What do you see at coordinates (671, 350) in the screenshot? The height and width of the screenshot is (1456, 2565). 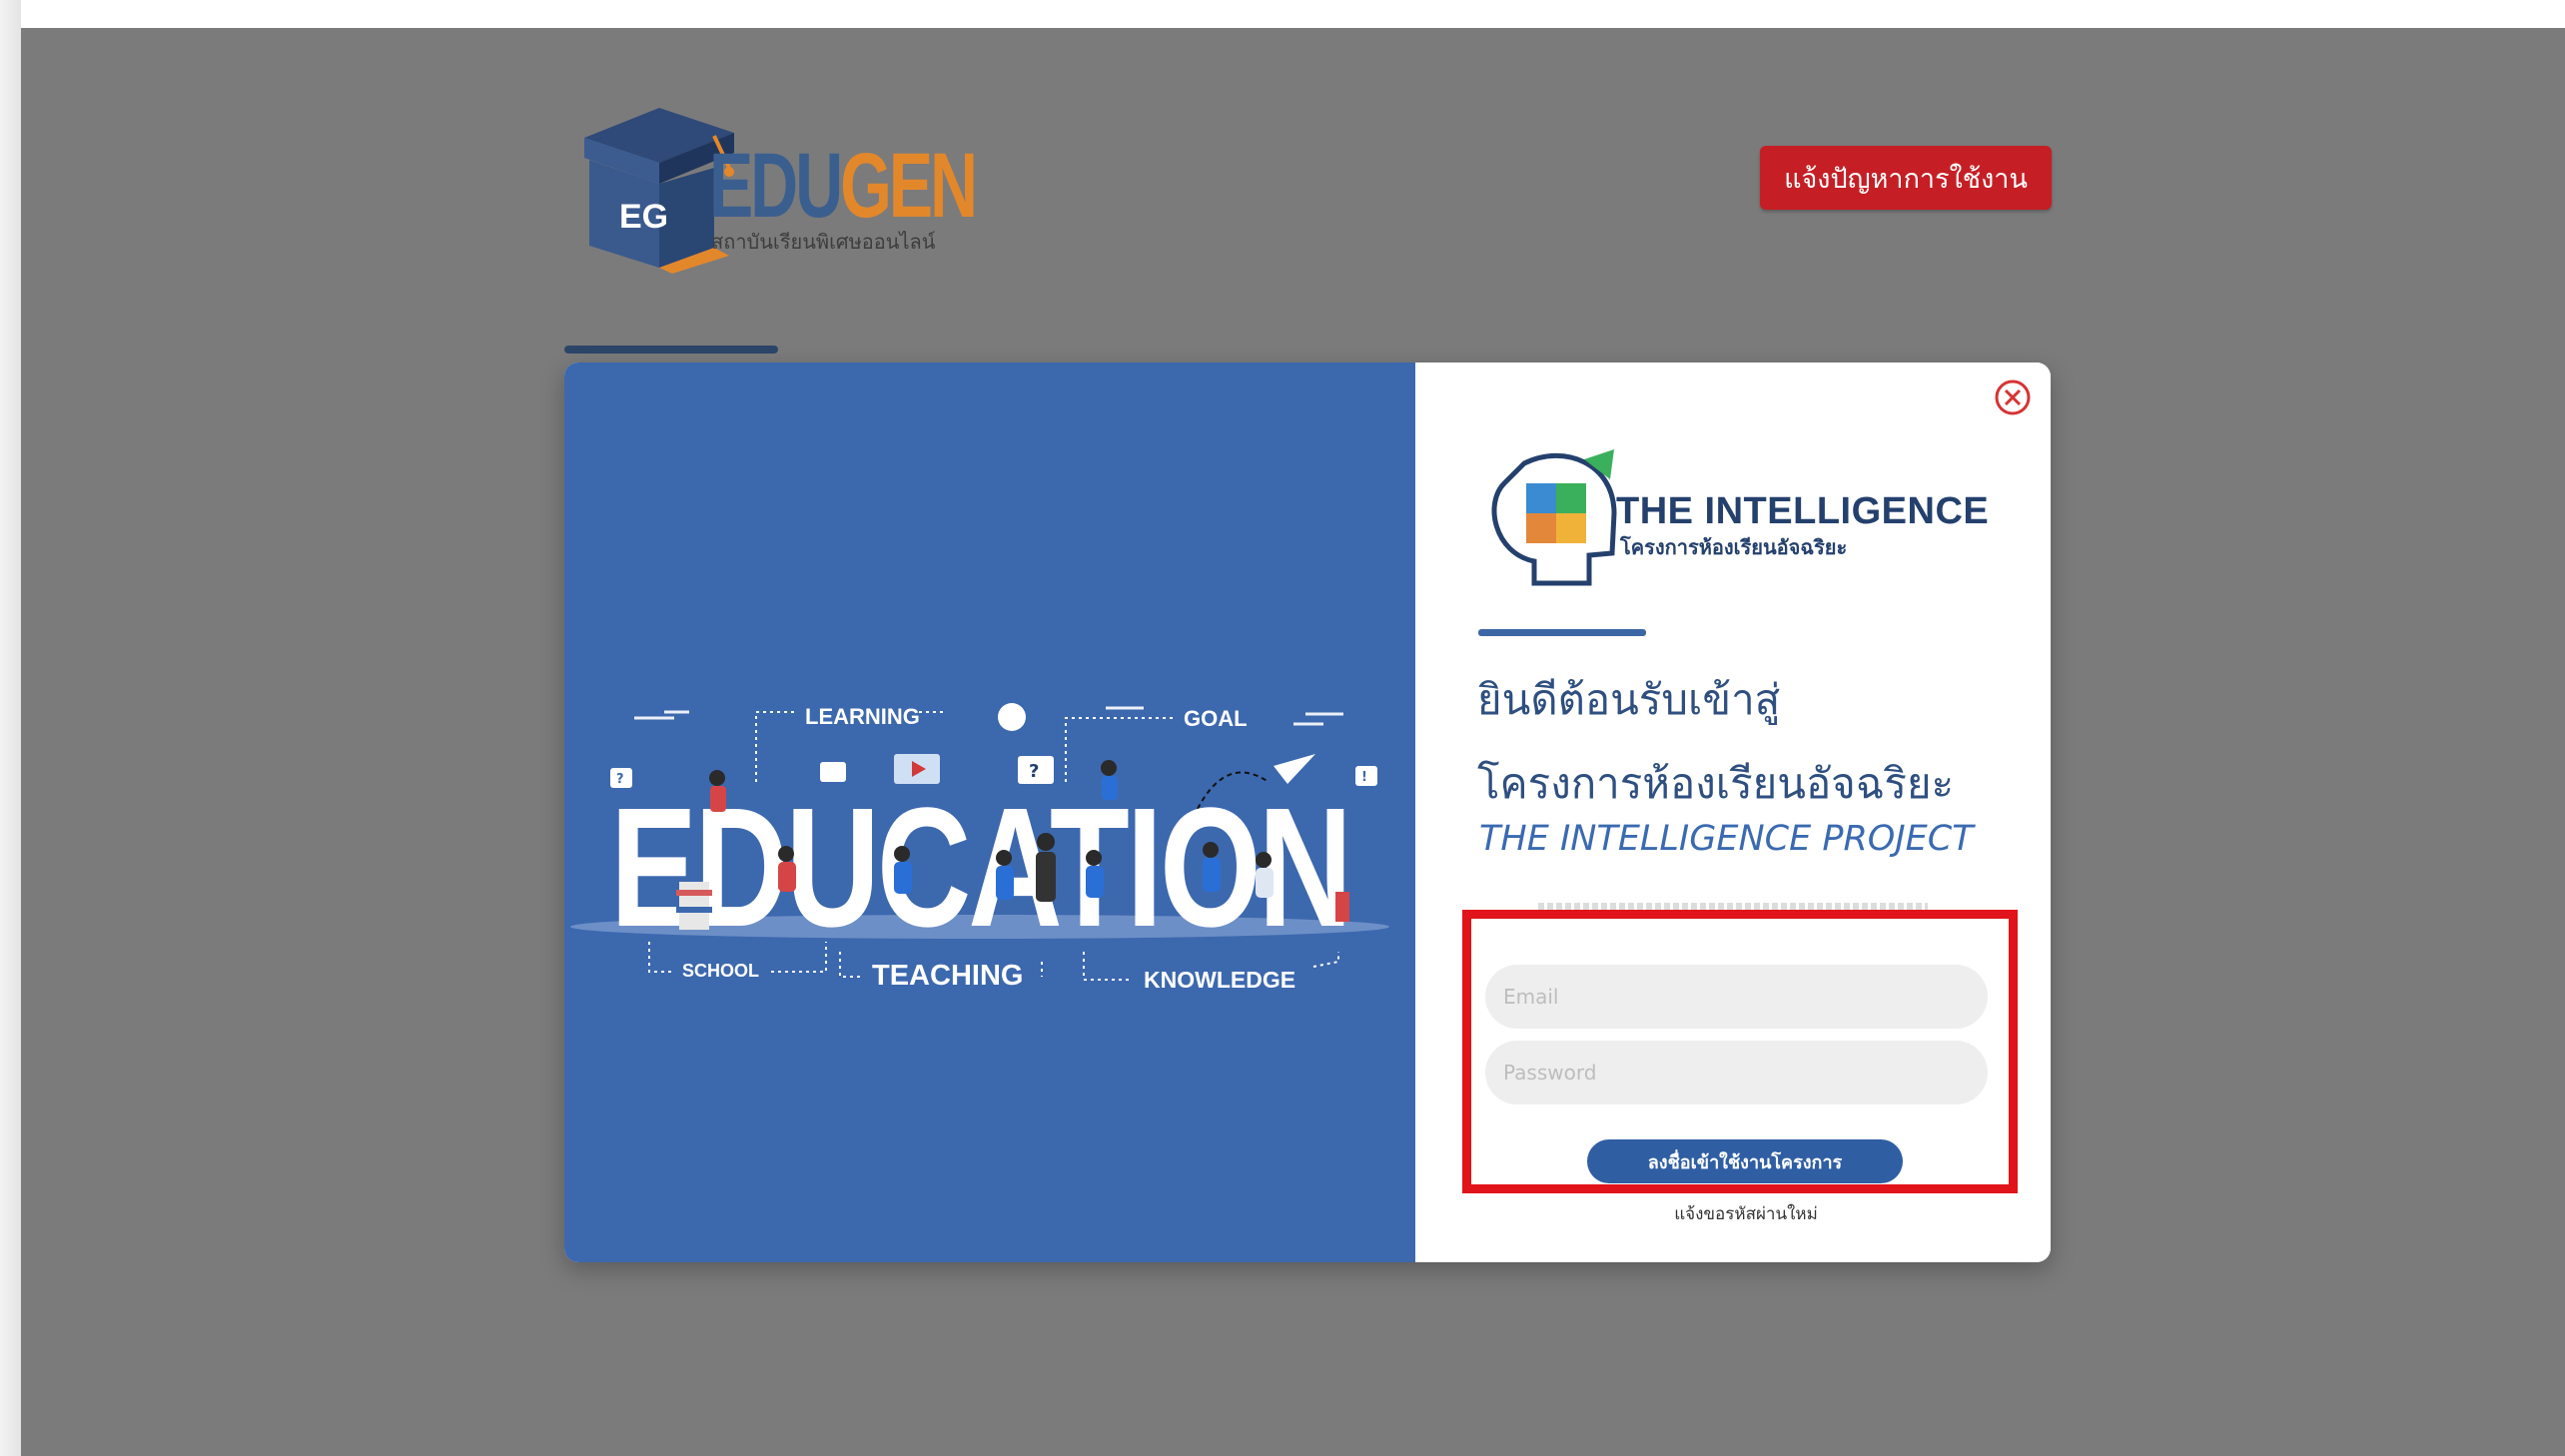 I see `header-underline` at bounding box center [671, 350].